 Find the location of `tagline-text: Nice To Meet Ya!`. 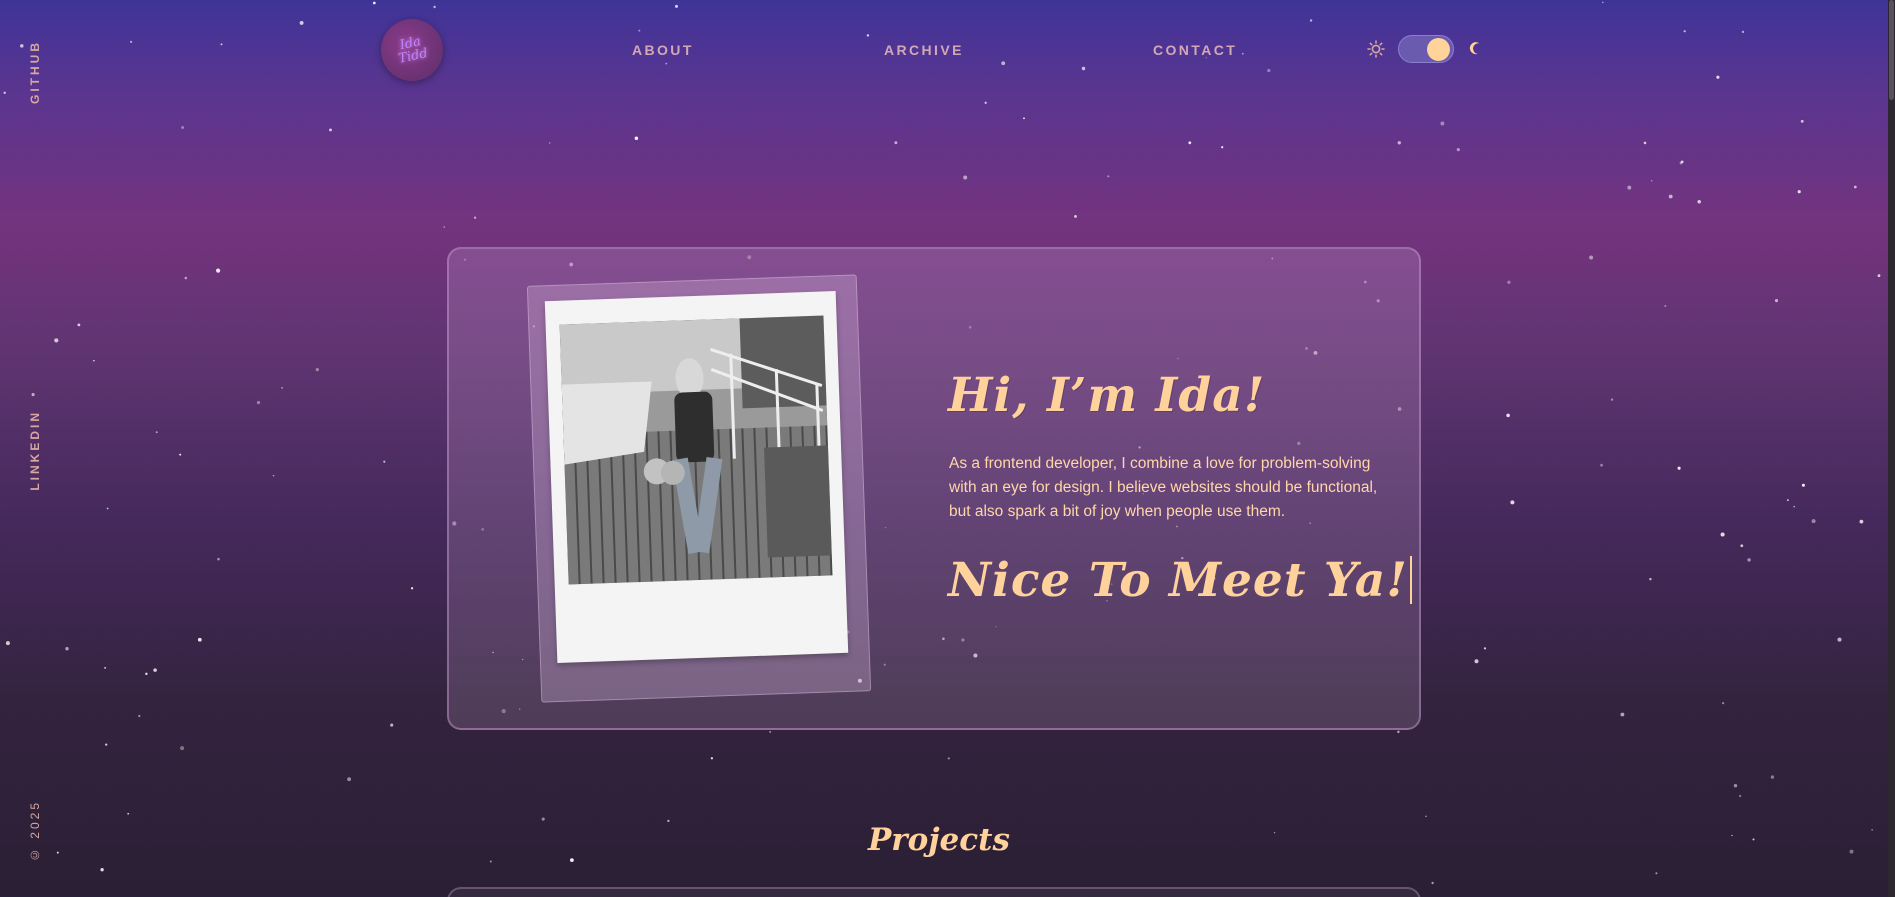

tagline-text: Nice To Meet Ya! is located at coordinates (1178, 580).